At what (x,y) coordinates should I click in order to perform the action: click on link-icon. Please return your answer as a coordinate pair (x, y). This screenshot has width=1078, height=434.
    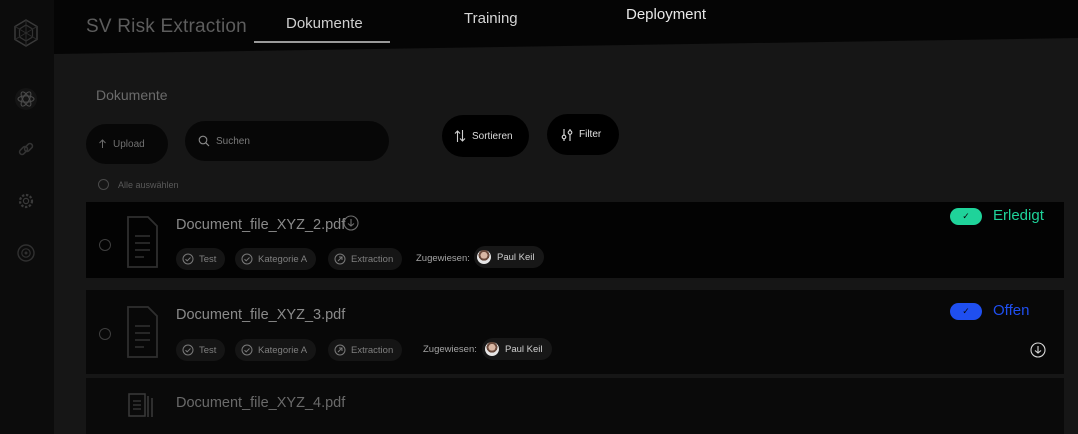
    Looking at the image, I should click on (26, 151).